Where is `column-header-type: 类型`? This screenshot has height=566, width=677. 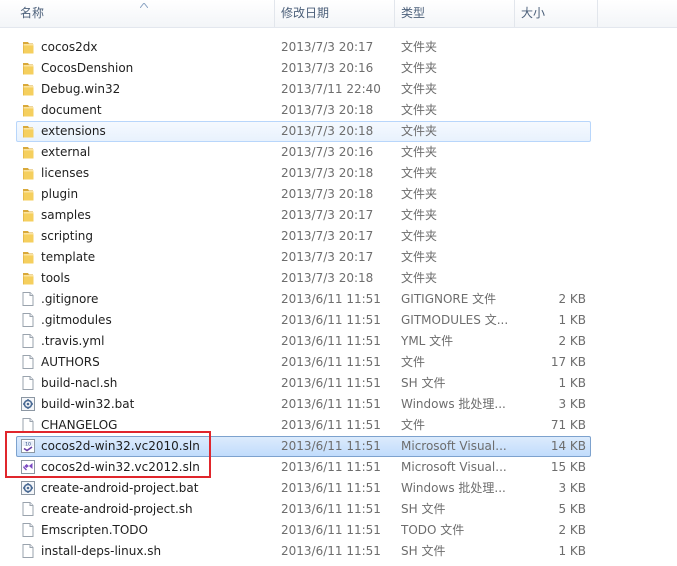
column-header-type: 类型 is located at coordinates (413, 13).